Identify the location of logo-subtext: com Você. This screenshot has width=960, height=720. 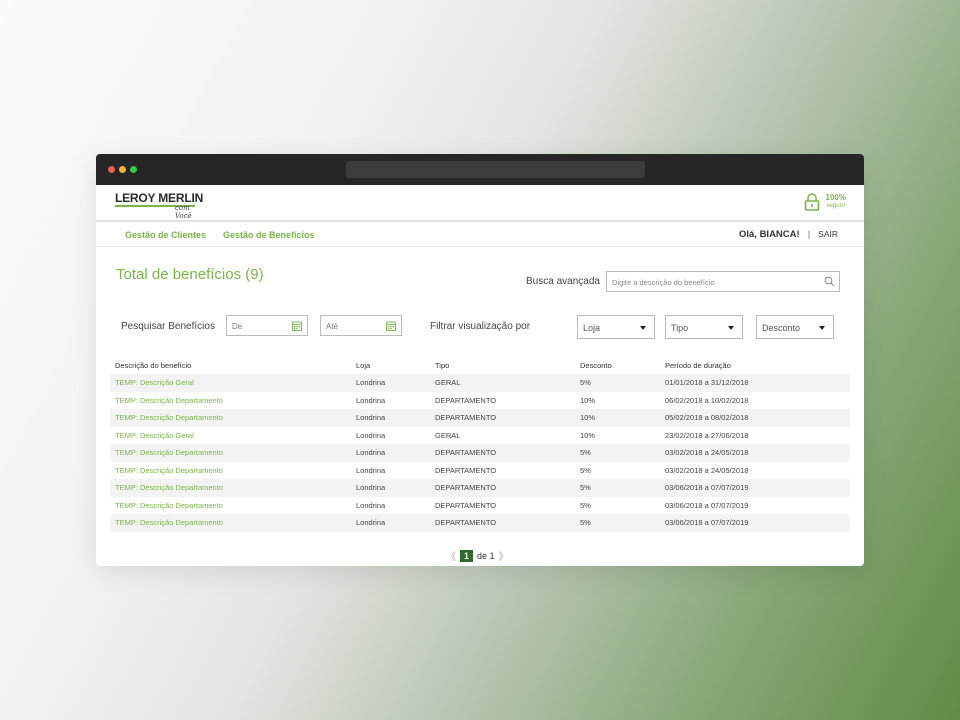
(183, 212).